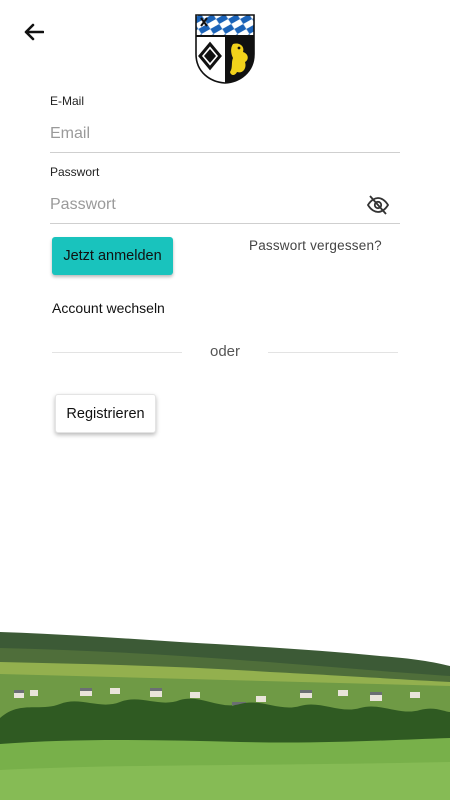 This screenshot has height=800, width=450. Describe the element at coordinates (333, 352) in the screenshot. I see `divider-line-right` at that location.